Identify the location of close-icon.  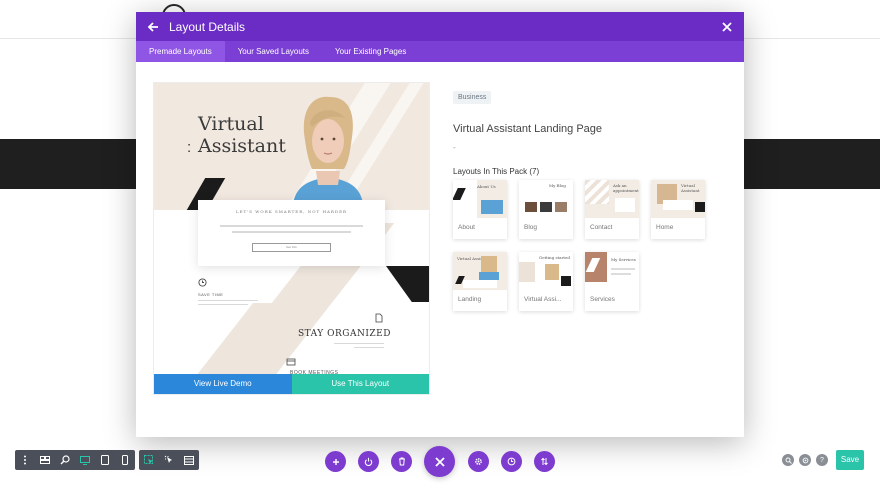
(727, 27).